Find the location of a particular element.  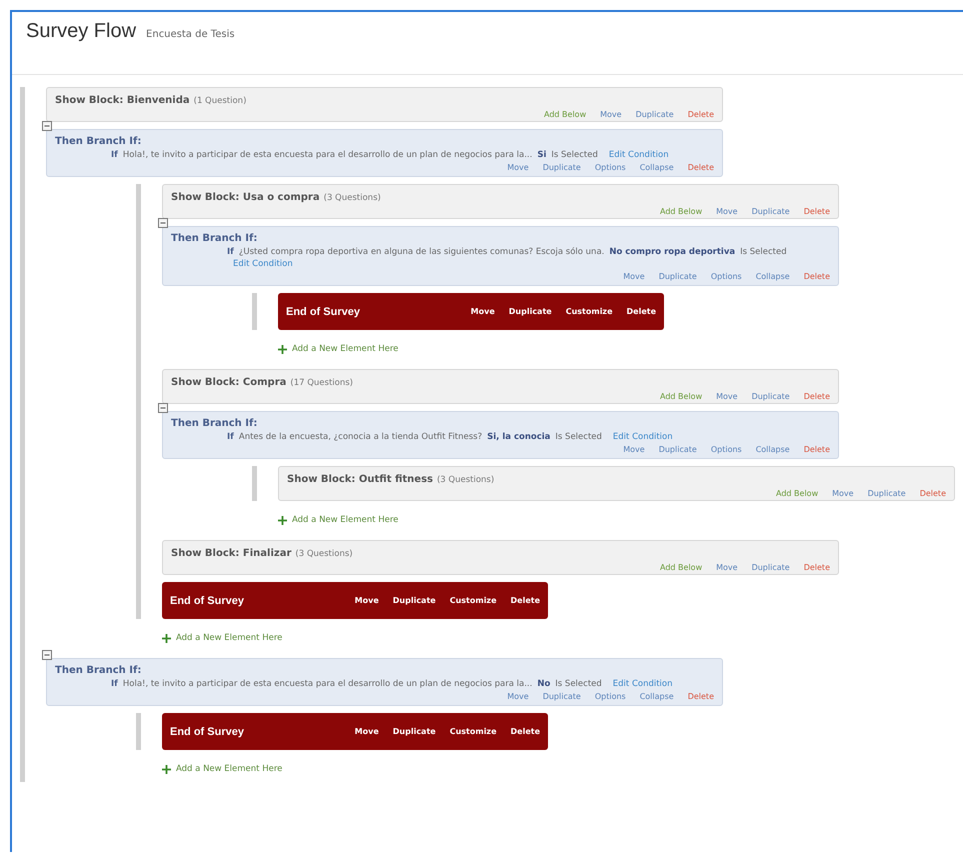

question-count: (1 Question) is located at coordinates (220, 101).